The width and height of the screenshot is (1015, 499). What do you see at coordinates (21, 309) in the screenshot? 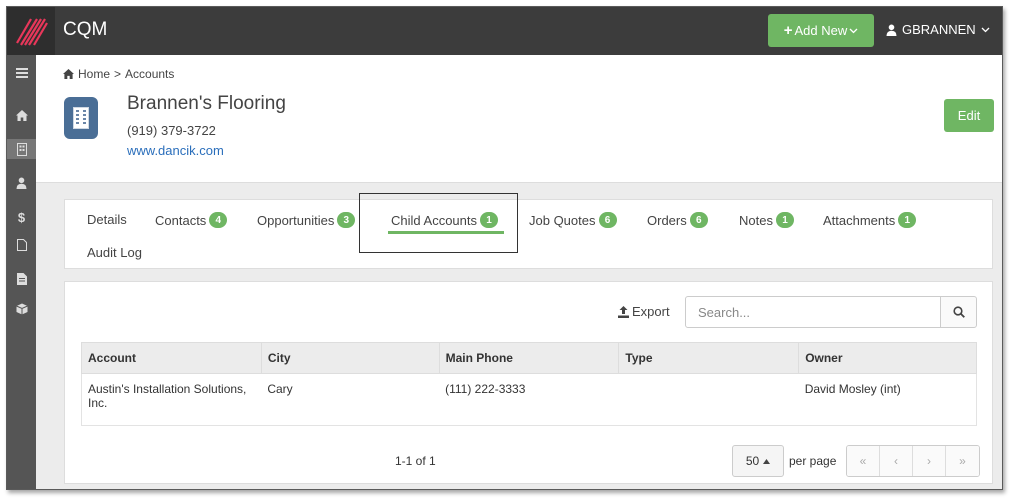
I see `cube-icon` at bounding box center [21, 309].